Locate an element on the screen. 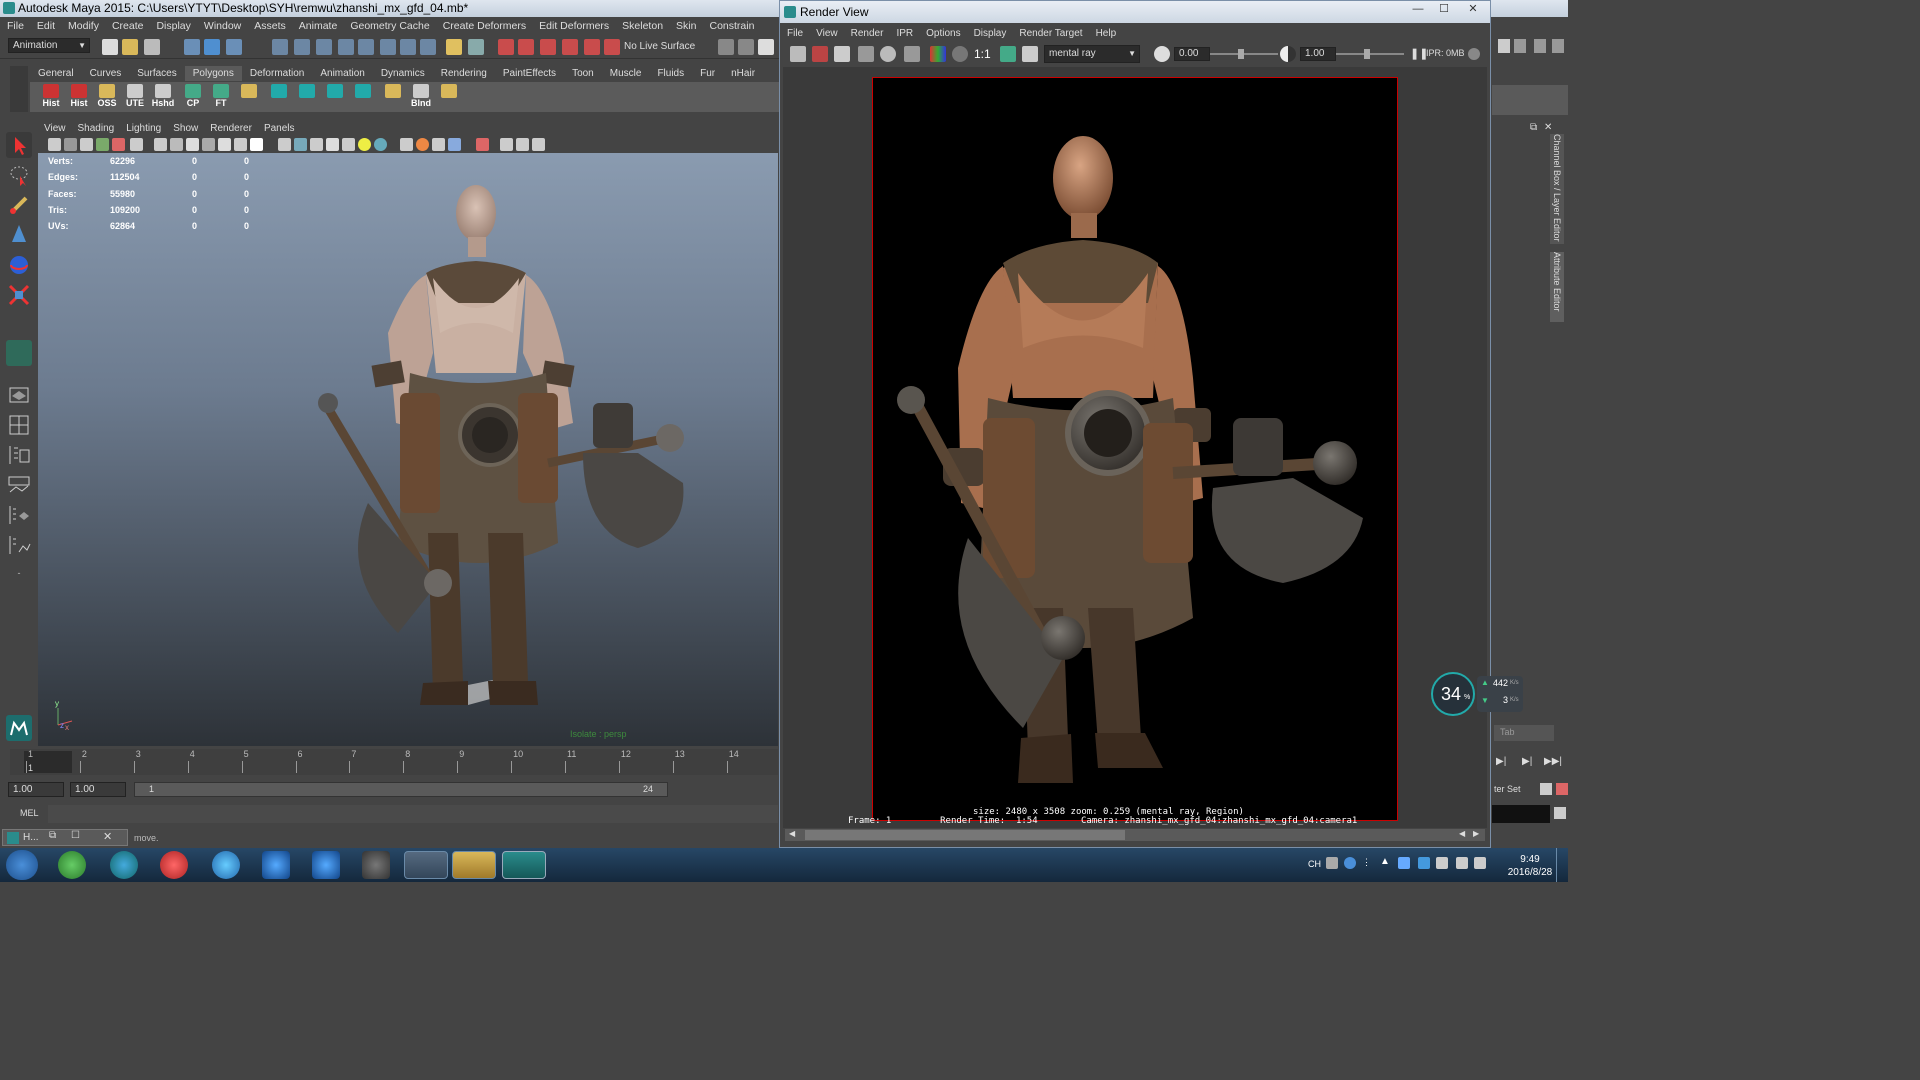  image-plane-icon is located at coordinates (102, 144).